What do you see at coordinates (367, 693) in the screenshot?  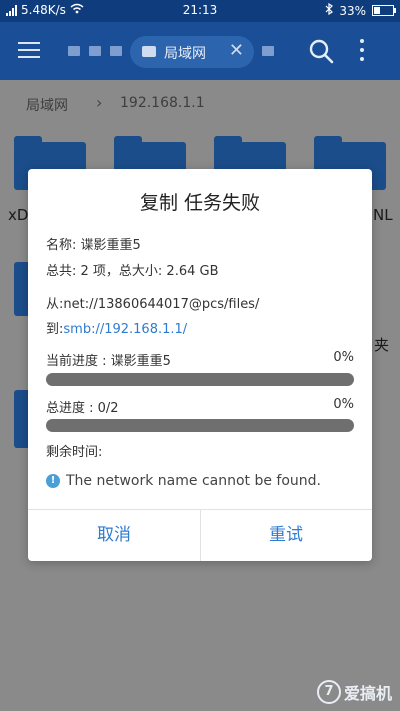 I see `watermark-text: 爱搞机` at bounding box center [367, 693].